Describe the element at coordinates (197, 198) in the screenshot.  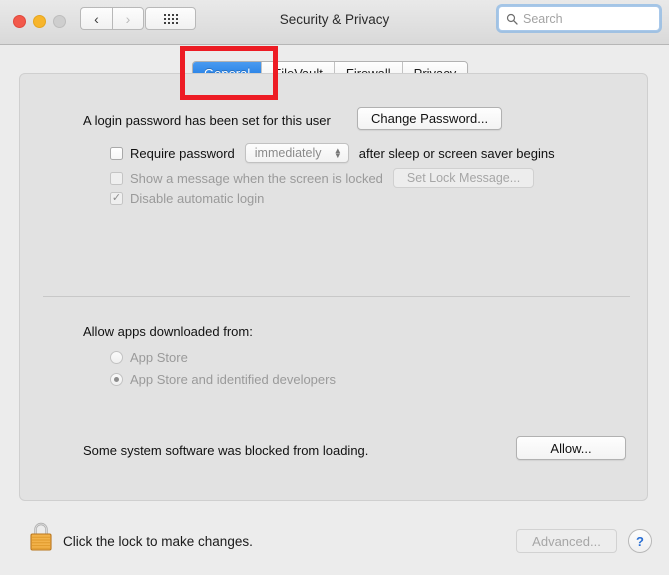
I see `disable-automatic-login-label: Disable automatic login` at that location.